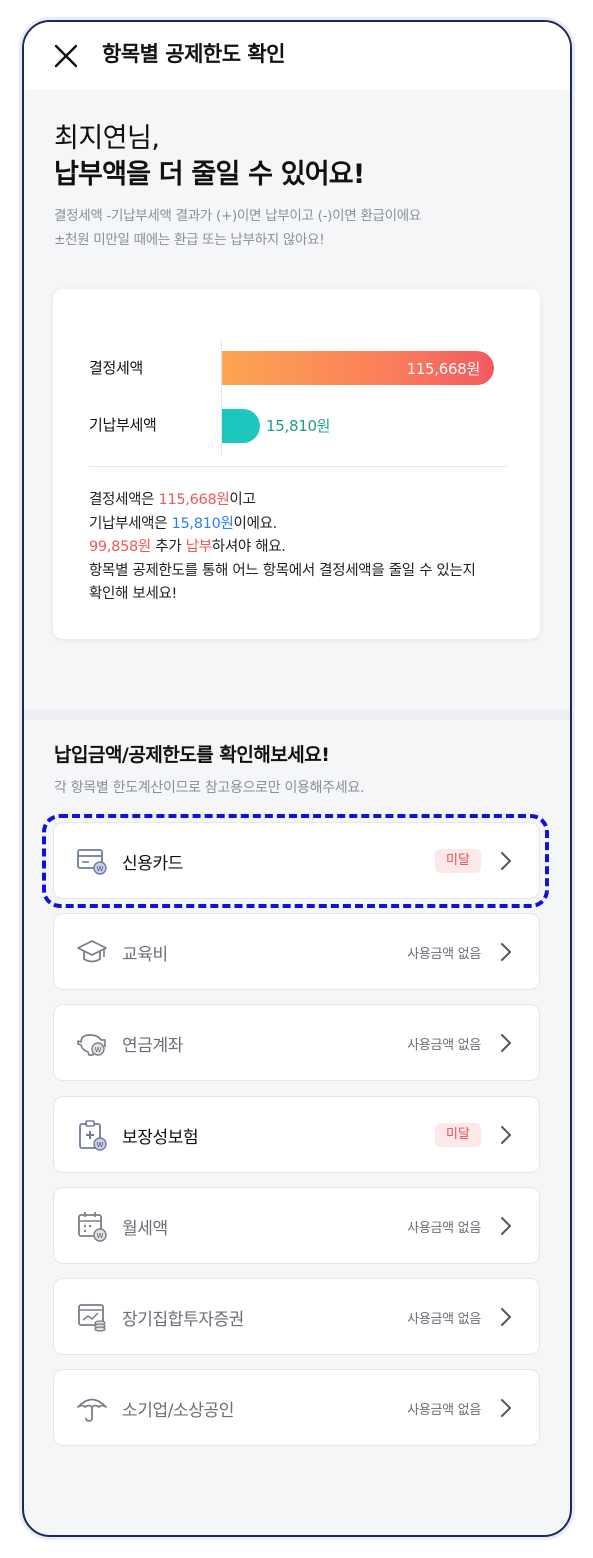  Describe the element at coordinates (183, 1320) in the screenshot. I see `deduction-item-label: 장기집합투자증권` at that location.